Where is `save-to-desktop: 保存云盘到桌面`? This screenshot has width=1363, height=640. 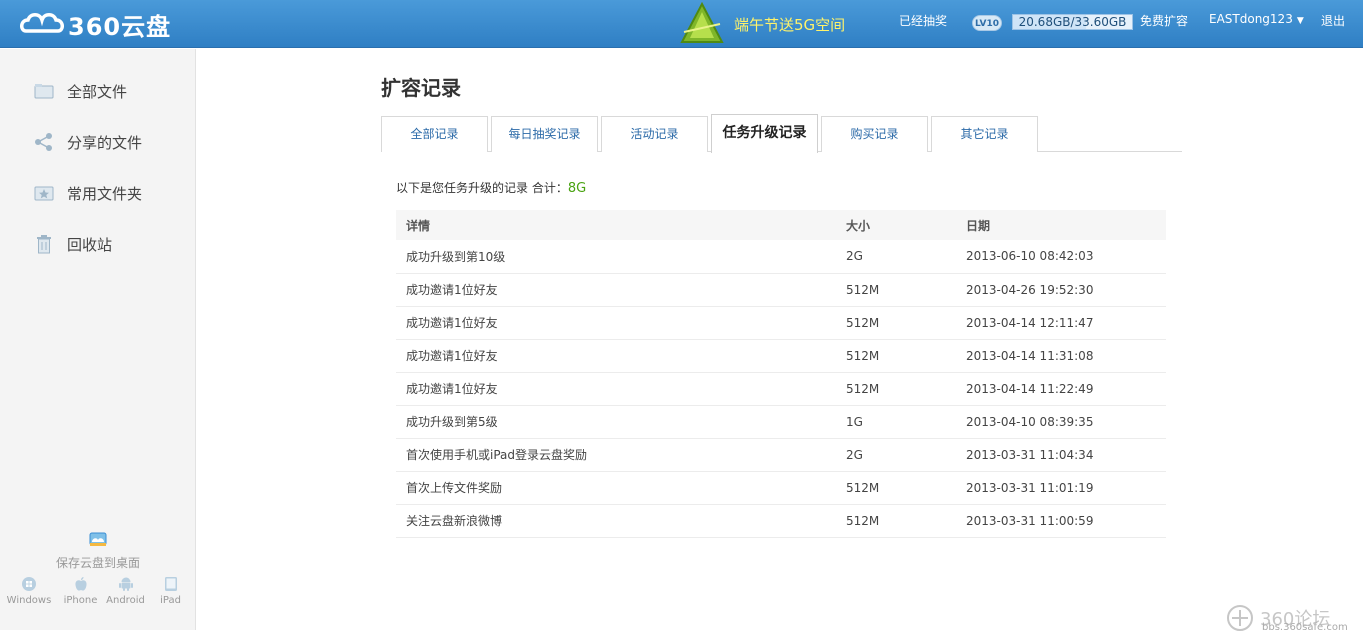
save-to-desktop: 保存云盘到桌面 is located at coordinates (98, 551).